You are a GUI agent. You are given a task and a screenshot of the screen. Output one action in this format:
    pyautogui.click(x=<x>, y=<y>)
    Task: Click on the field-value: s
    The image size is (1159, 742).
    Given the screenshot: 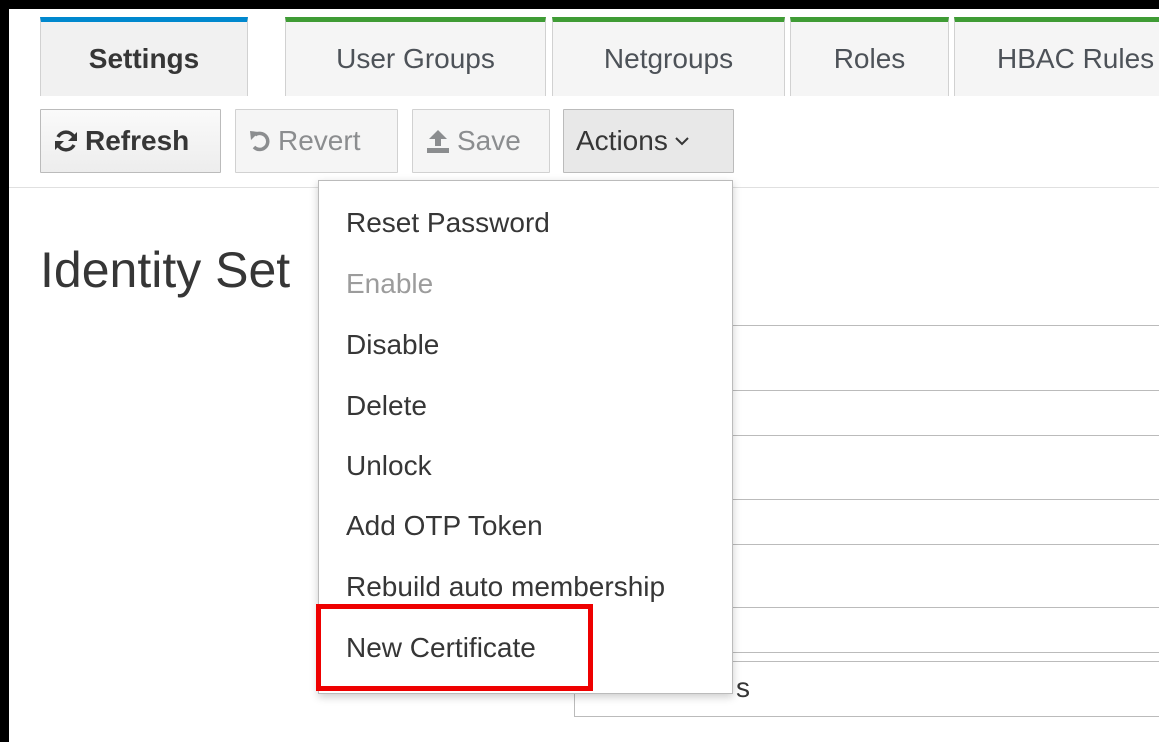 What is the action you would take?
    pyautogui.click(x=743, y=687)
    